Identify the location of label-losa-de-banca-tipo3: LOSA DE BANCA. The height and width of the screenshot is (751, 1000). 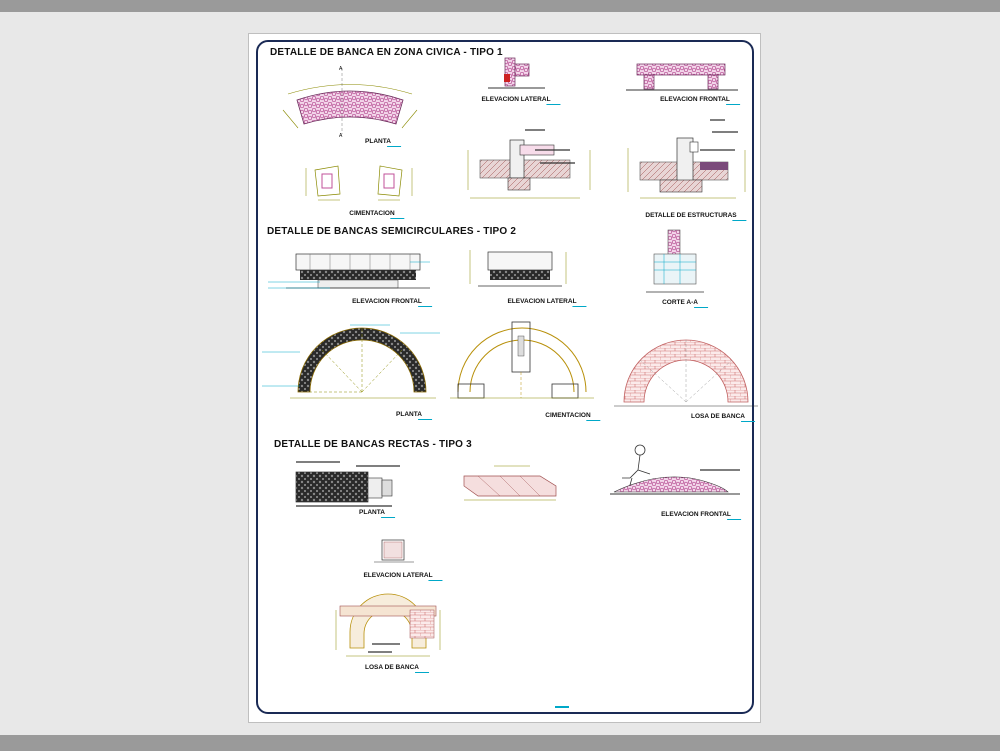
(397, 668).